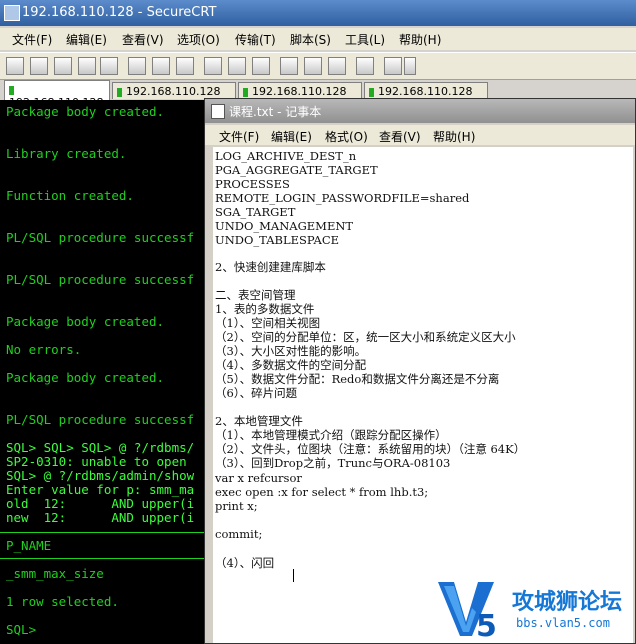  What do you see at coordinates (256, 393) in the screenshot?
I see `text-line: （6）、碎片问题` at bounding box center [256, 393].